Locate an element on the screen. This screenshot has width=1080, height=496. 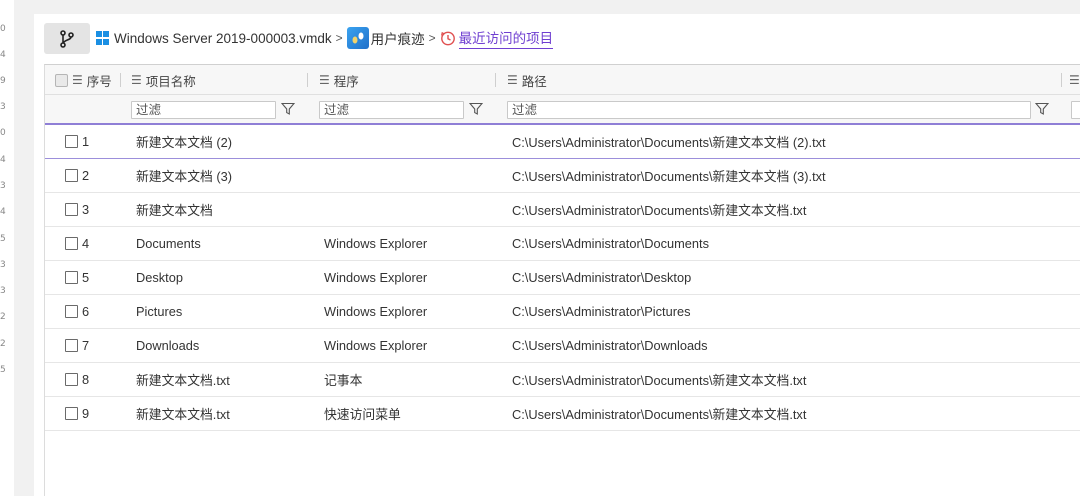
row-index-label: 4 is located at coordinates (86, 243).